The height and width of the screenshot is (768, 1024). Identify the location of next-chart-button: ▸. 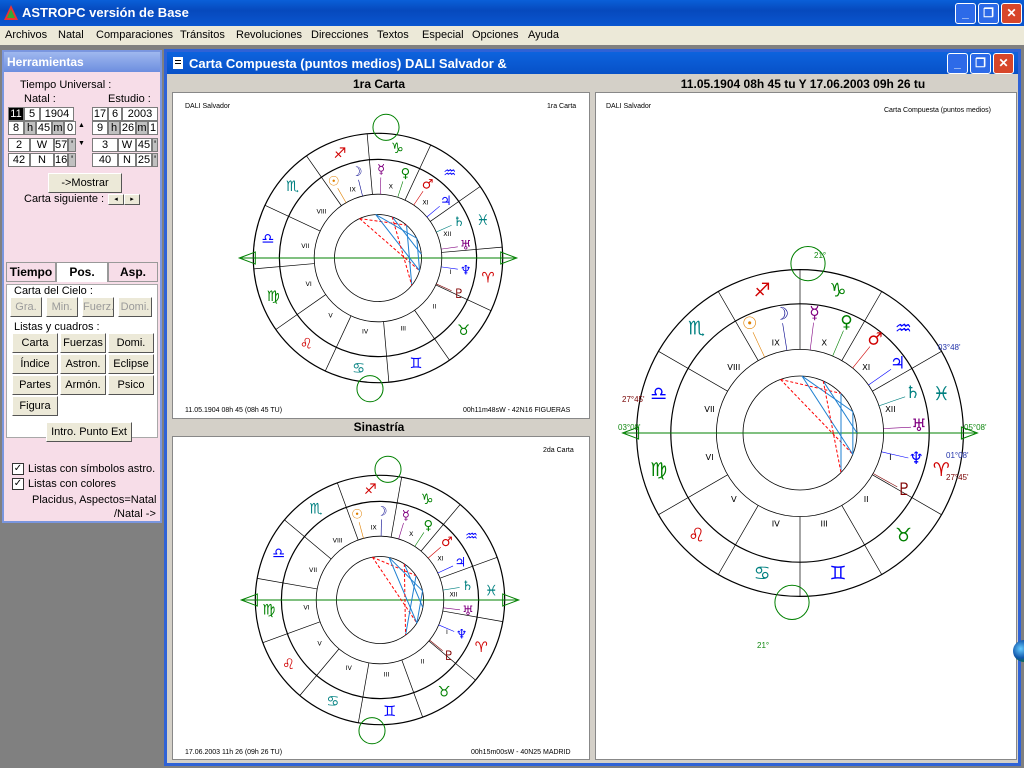
(132, 199).